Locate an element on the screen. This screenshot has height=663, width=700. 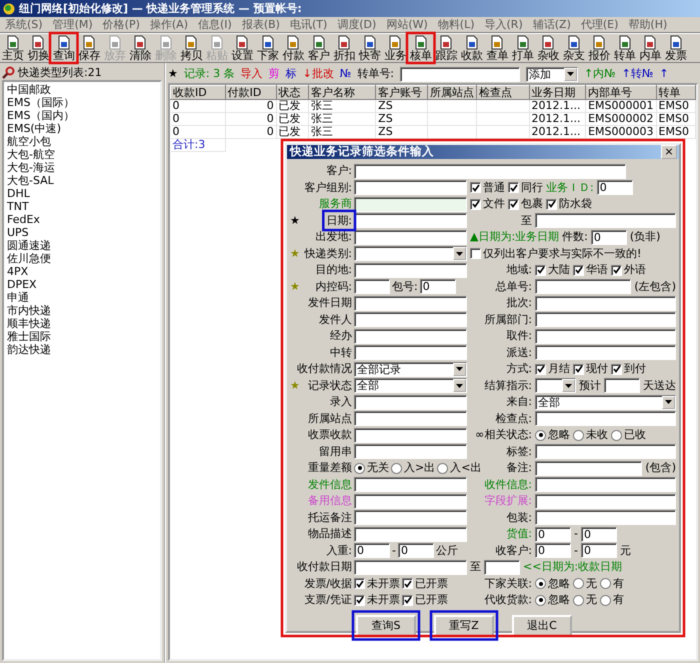
list-item: 佐川急便 is located at coordinates (82, 258).